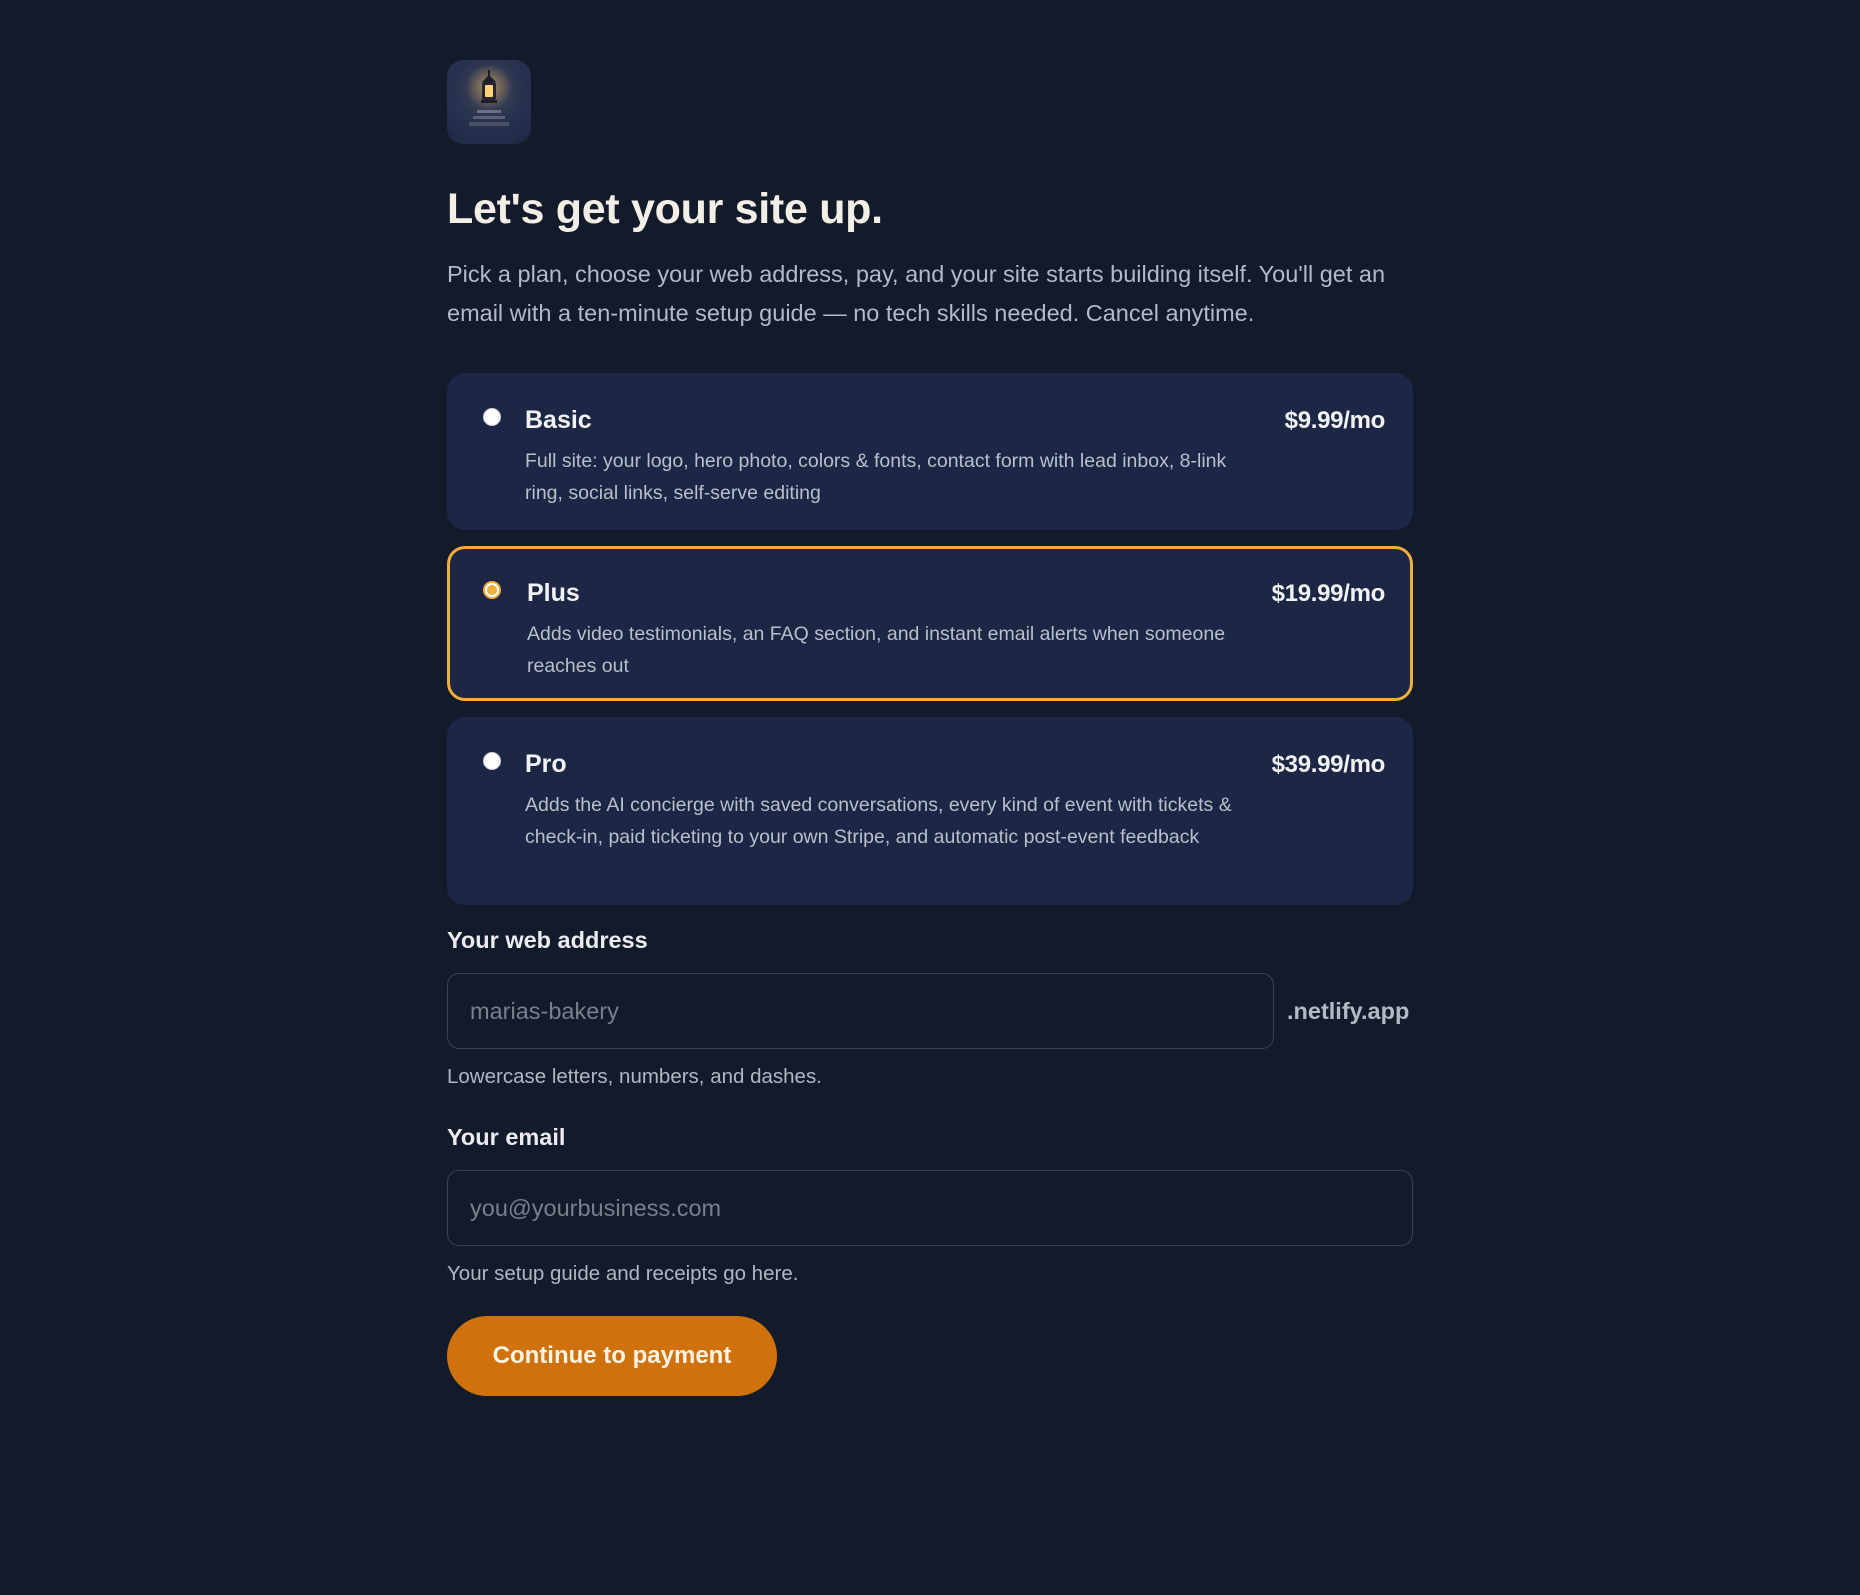 This screenshot has width=1860, height=1595. I want to click on plan-radio-pro, so click(492, 761).